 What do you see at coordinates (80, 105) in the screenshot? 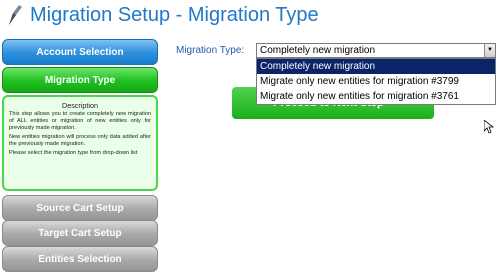
I see `description-title: Description` at bounding box center [80, 105].